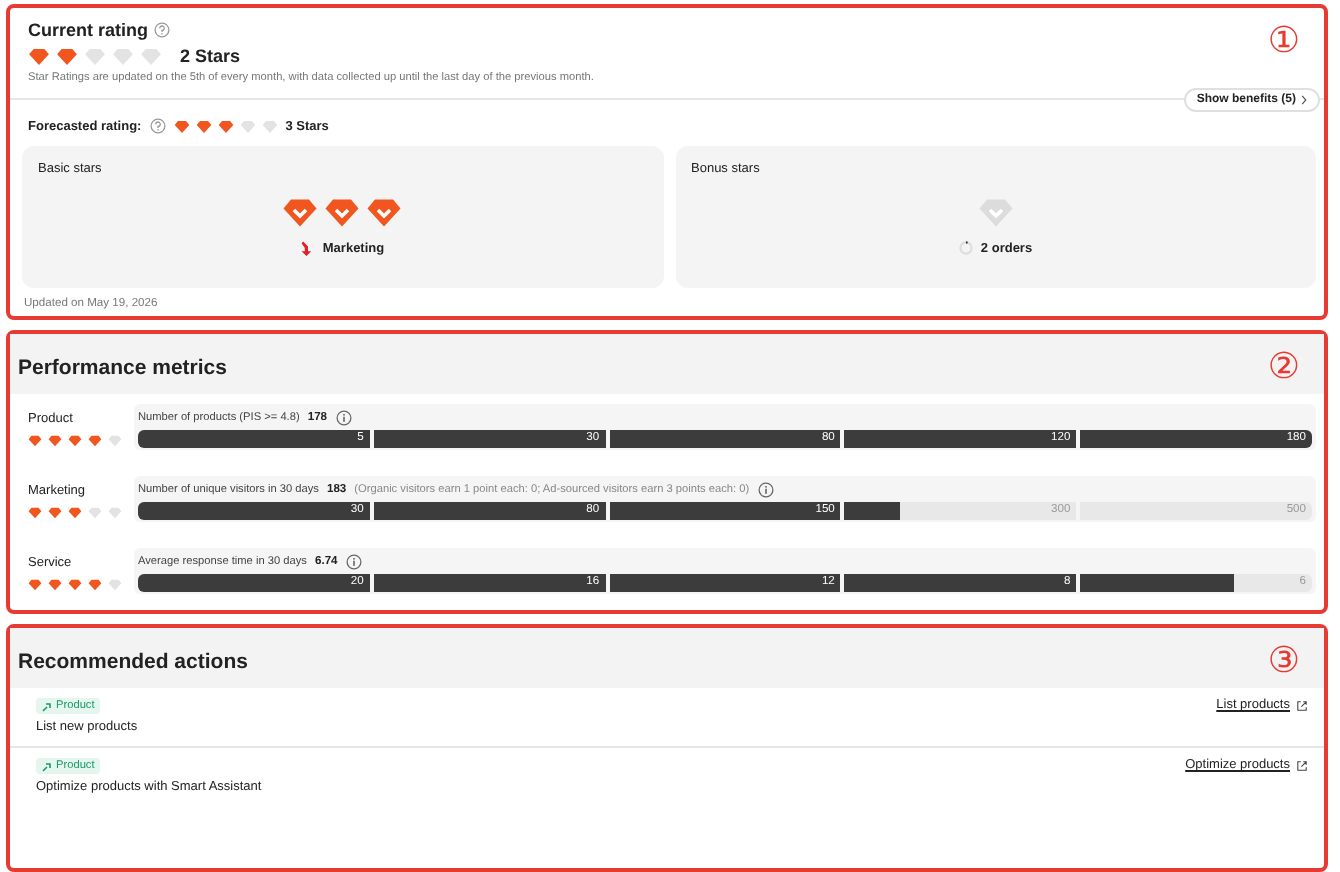 Image resolution: width=1340 pixels, height=872 pixels. What do you see at coordinates (308, 248) in the screenshot?
I see `arrow-down-icon` at bounding box center [308, 248].